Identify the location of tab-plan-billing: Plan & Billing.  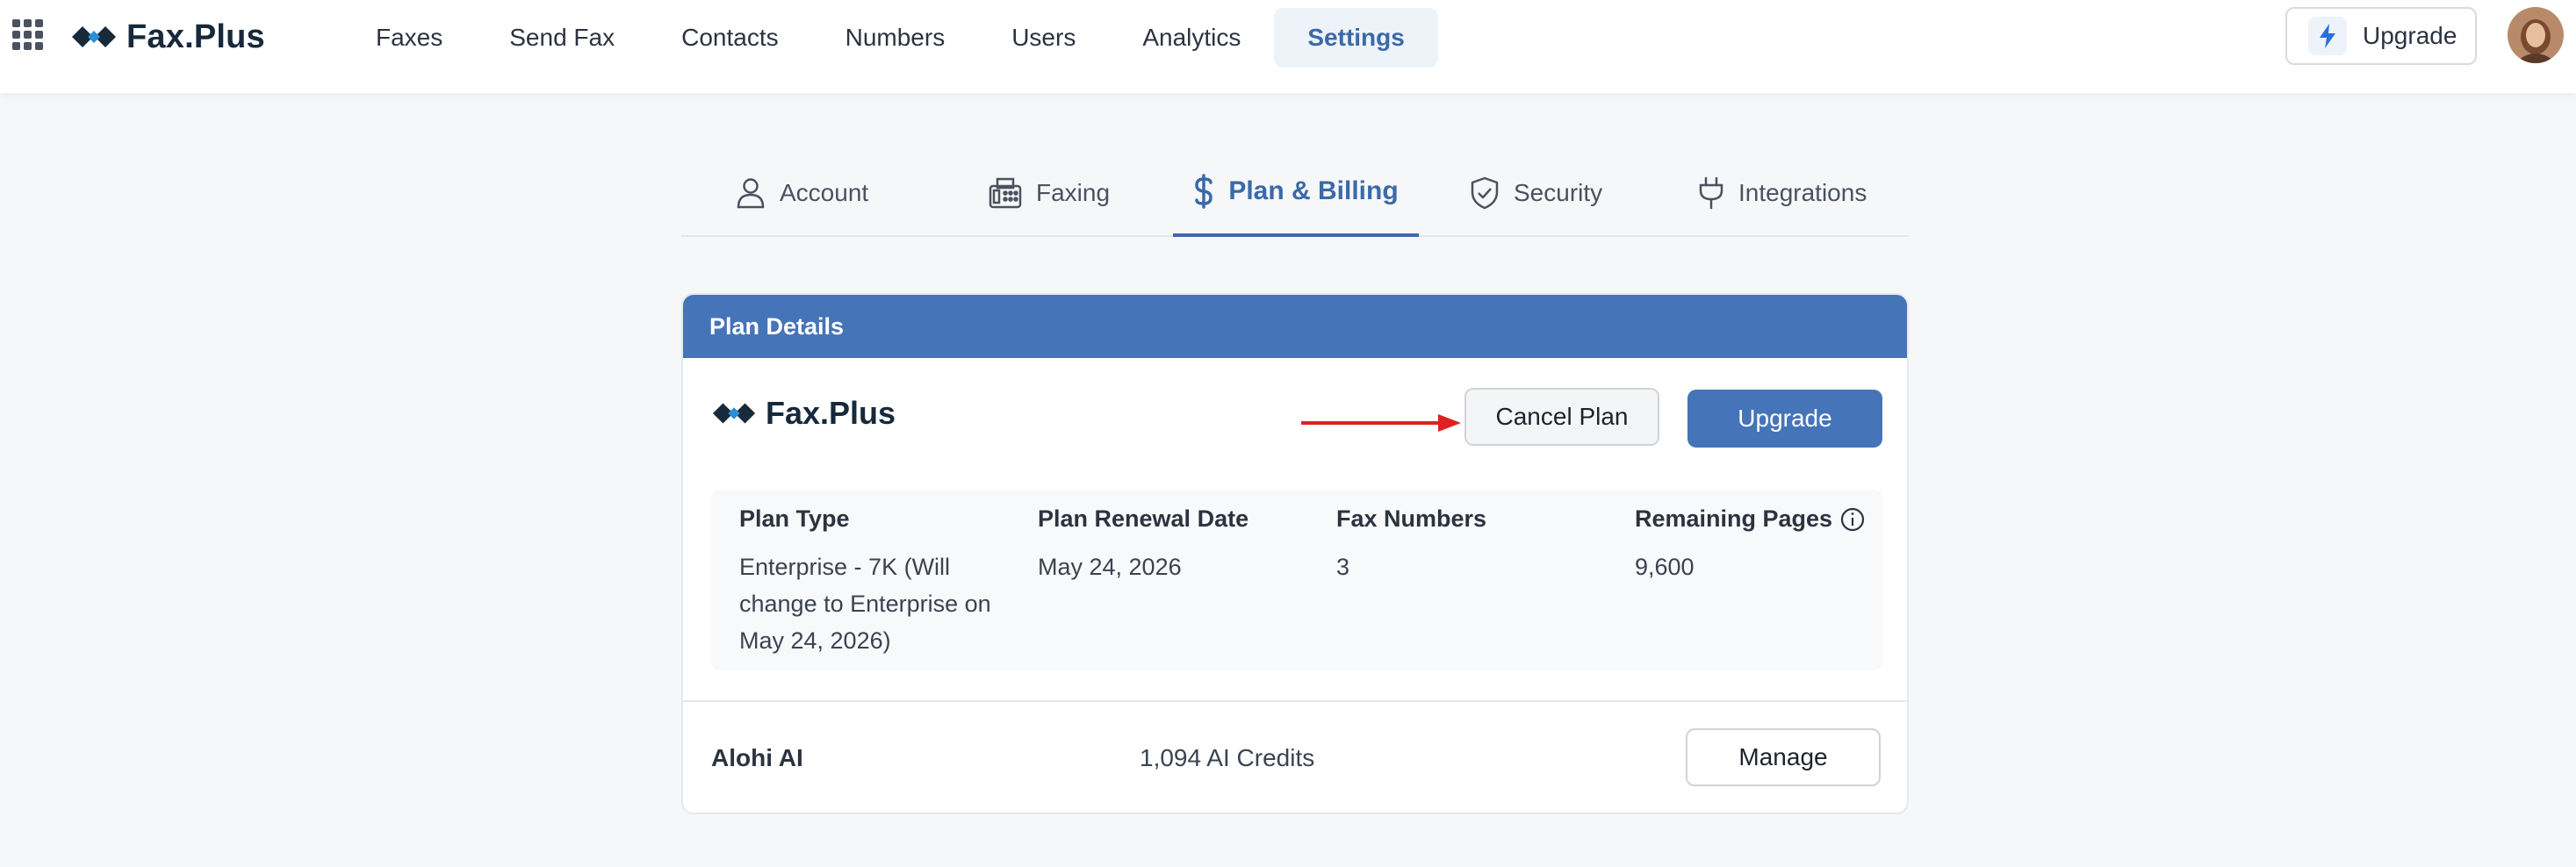
(1296, 193).